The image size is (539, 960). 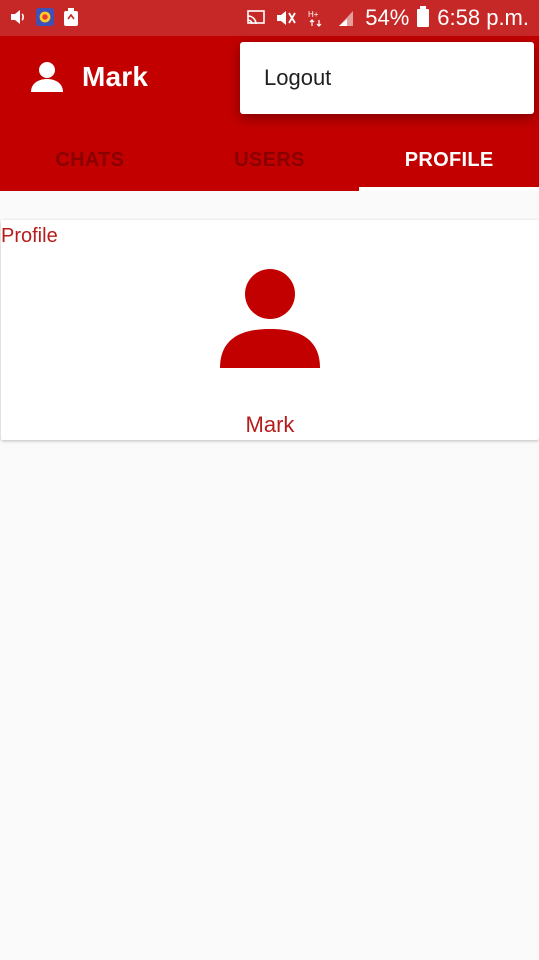 I want to click on tab-chats: CHATS, so click(x=90, y=160).